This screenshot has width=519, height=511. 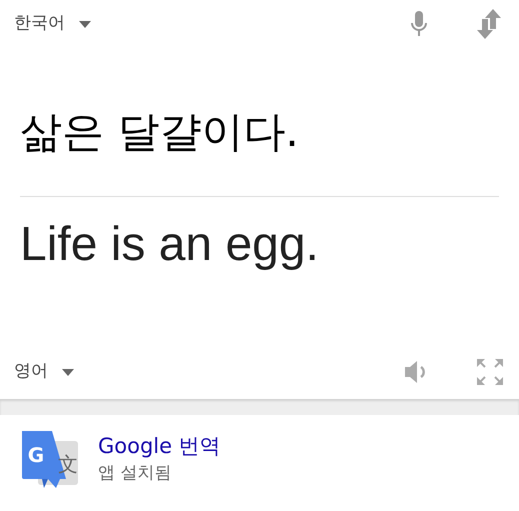 I want to click on microphone-icon, so click(x=419, y=24).